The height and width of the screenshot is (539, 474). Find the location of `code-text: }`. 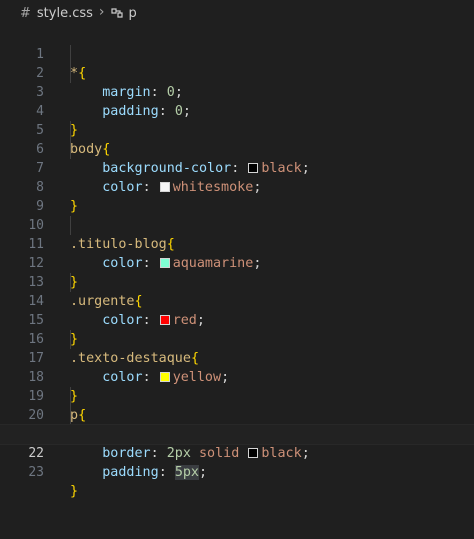

code-text: } is located at coordinates (74, 491).